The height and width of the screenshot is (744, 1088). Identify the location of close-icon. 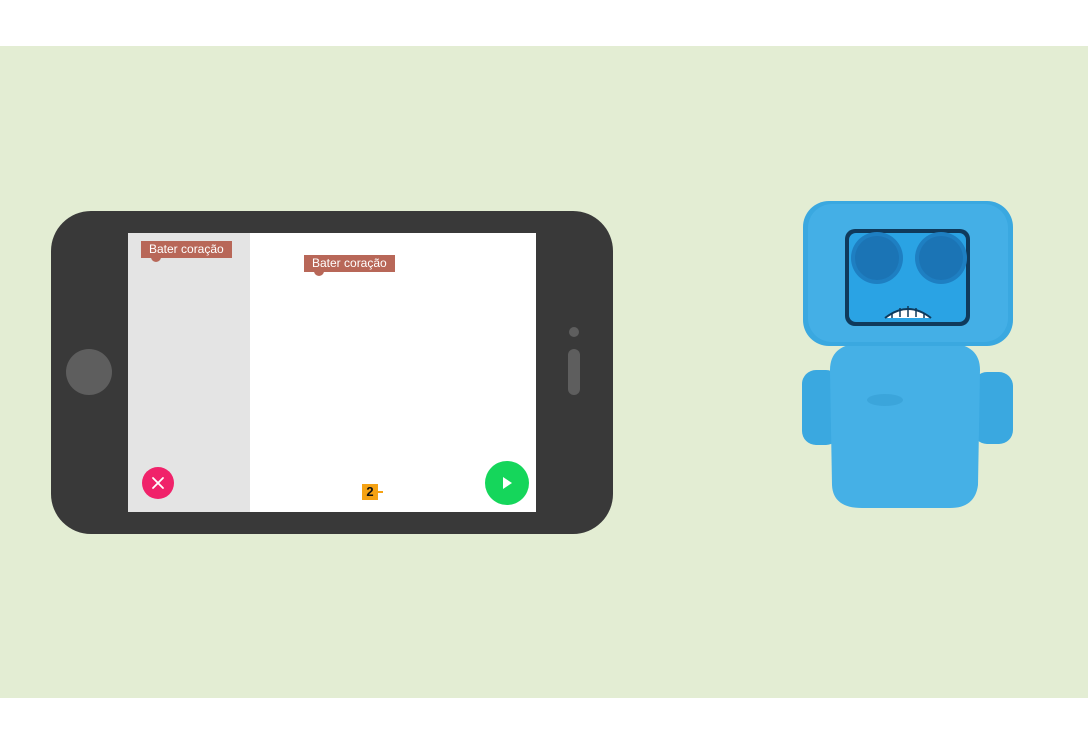
(158, 483).